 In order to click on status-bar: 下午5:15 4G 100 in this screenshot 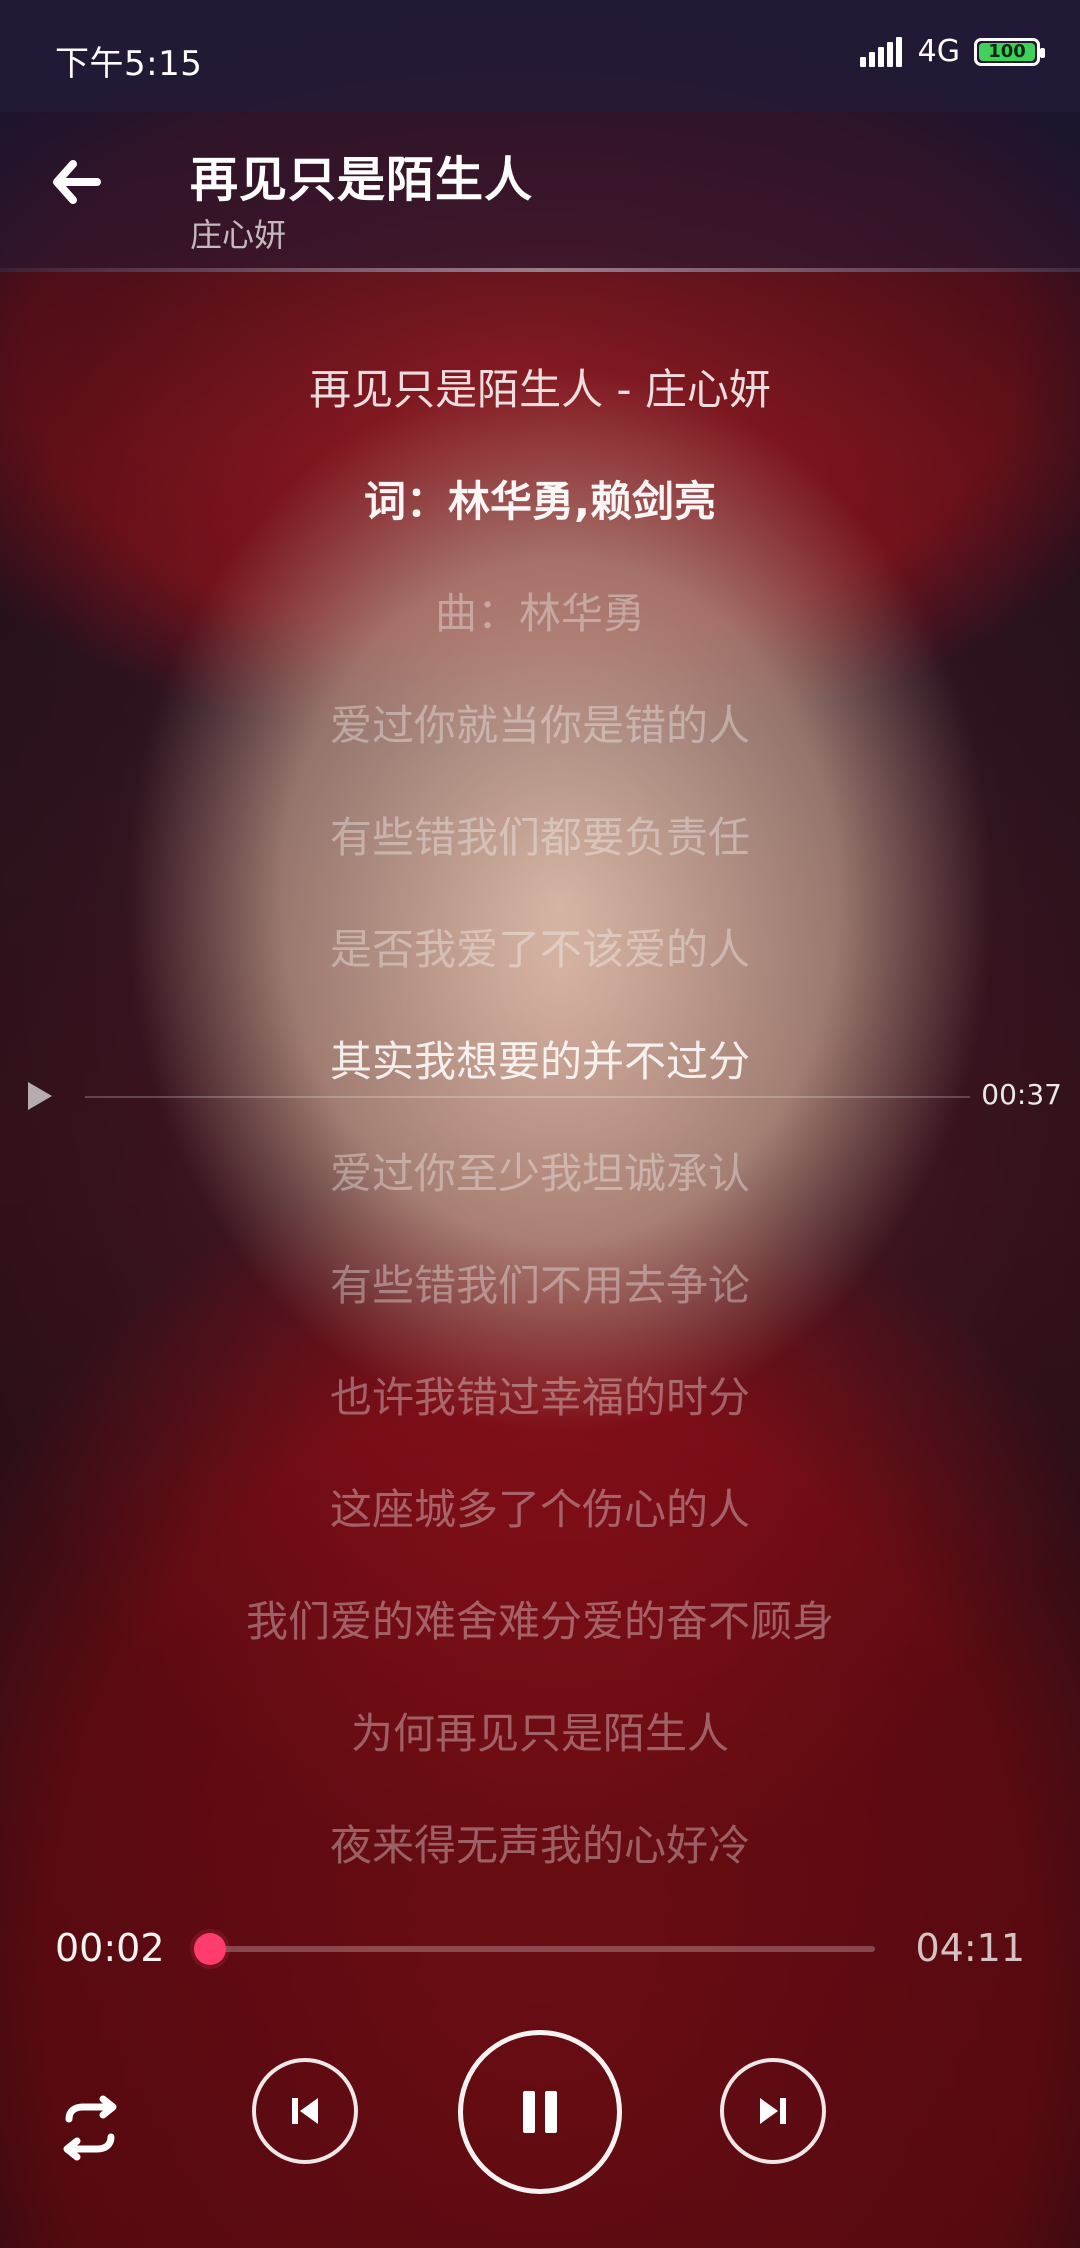, I will do `click(540, 56)`.